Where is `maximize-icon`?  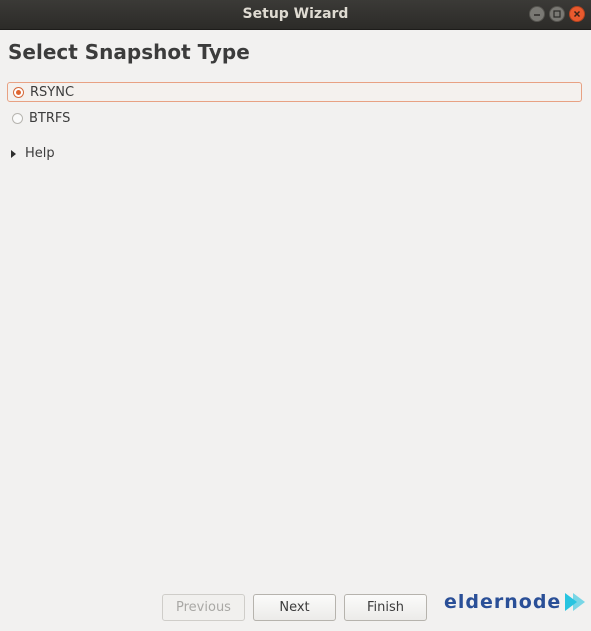
maximize-icon is located at coordinates (557, 14).